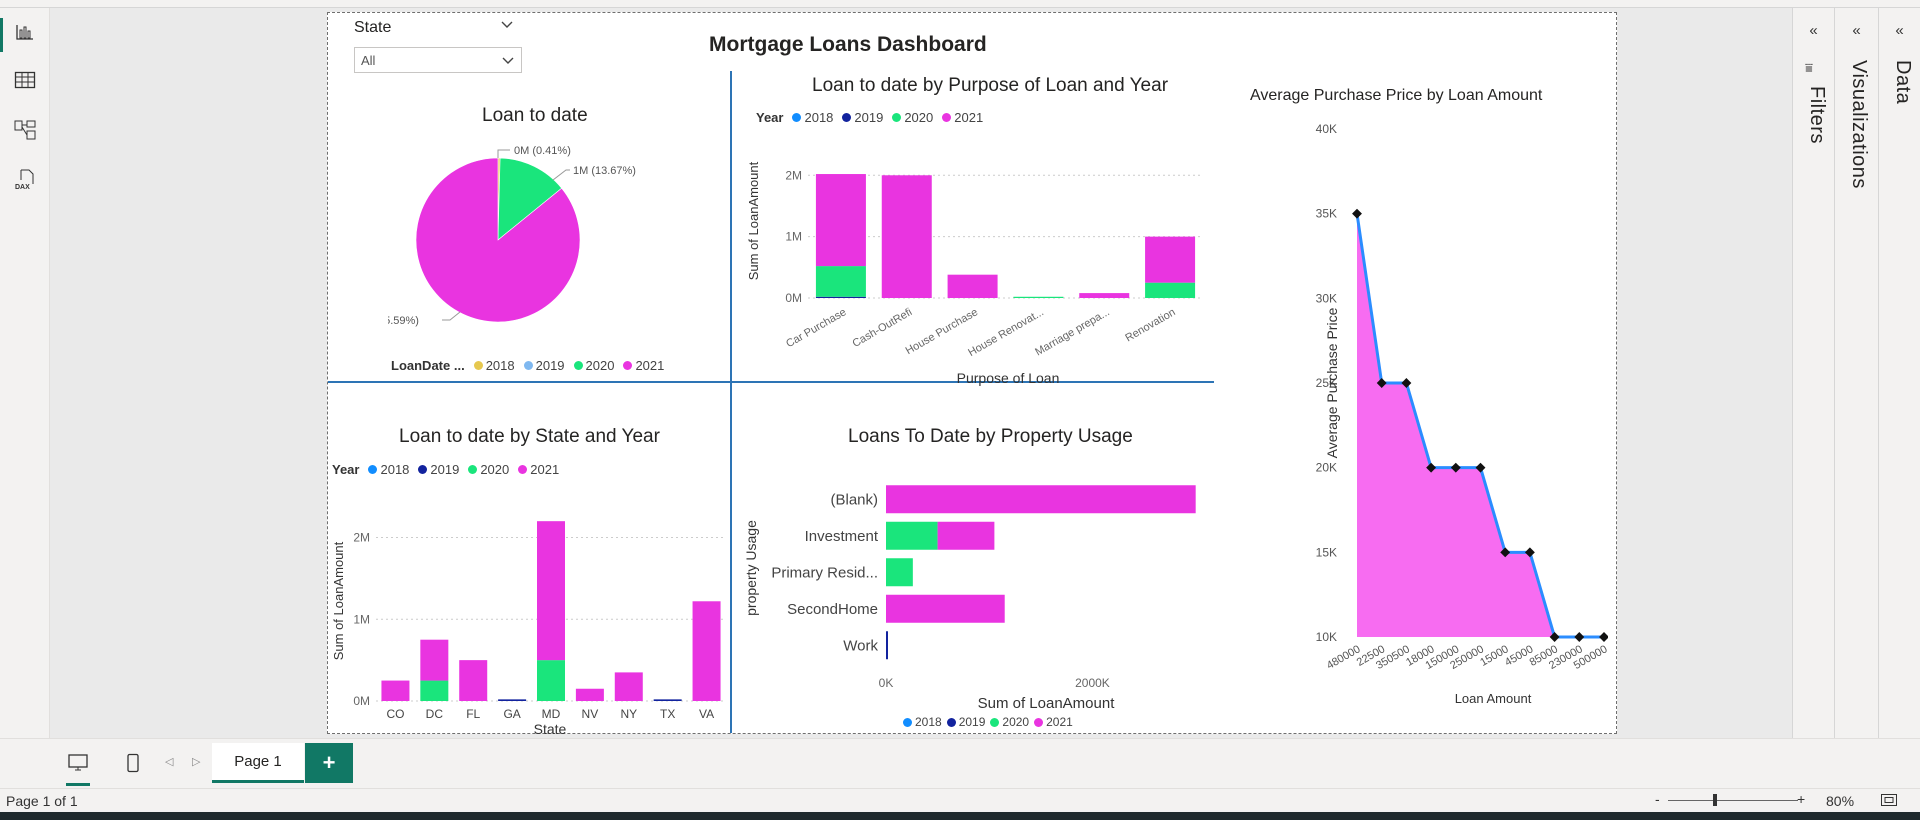 The image size is (1920, 820). I want to click on legend-label: 2018, so click(395, 469).